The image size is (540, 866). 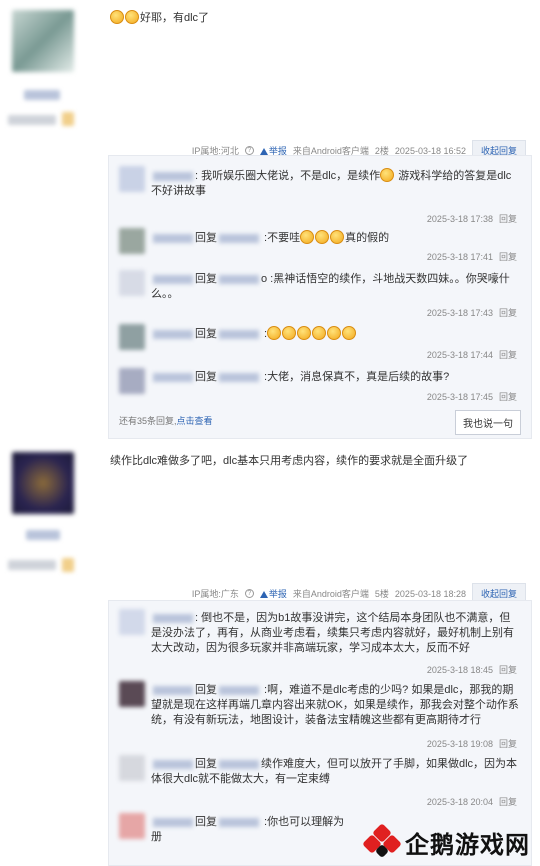 What do you see at coordinates (471, 257) in the screenshot?
I see `reply-meta: 2025-3-18 17:41 回复` at bounding box center [471, 257].